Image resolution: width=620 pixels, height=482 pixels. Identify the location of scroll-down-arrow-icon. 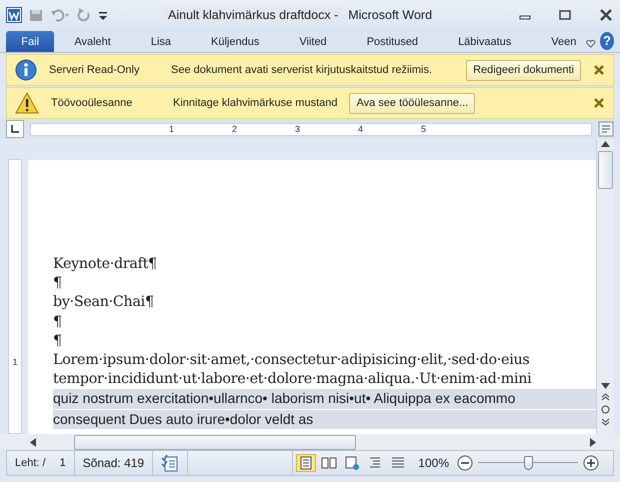
(605, 386).